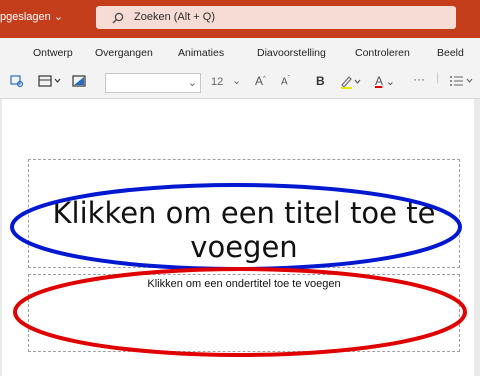 Image resolution: width=480 pixels, height=376 pixels. What do you see at coordinates (351, 83) in the screenshot?
I see `highlight-icon` at bounding box center [351, 83].